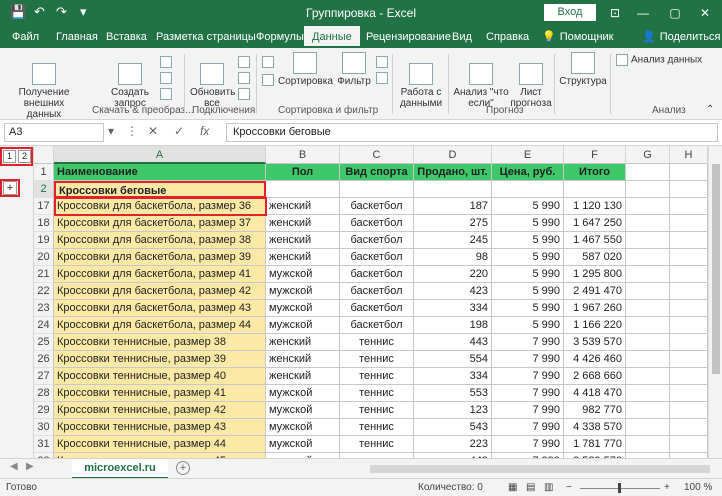  I want to click on row-header: 27, so click(44, 376).